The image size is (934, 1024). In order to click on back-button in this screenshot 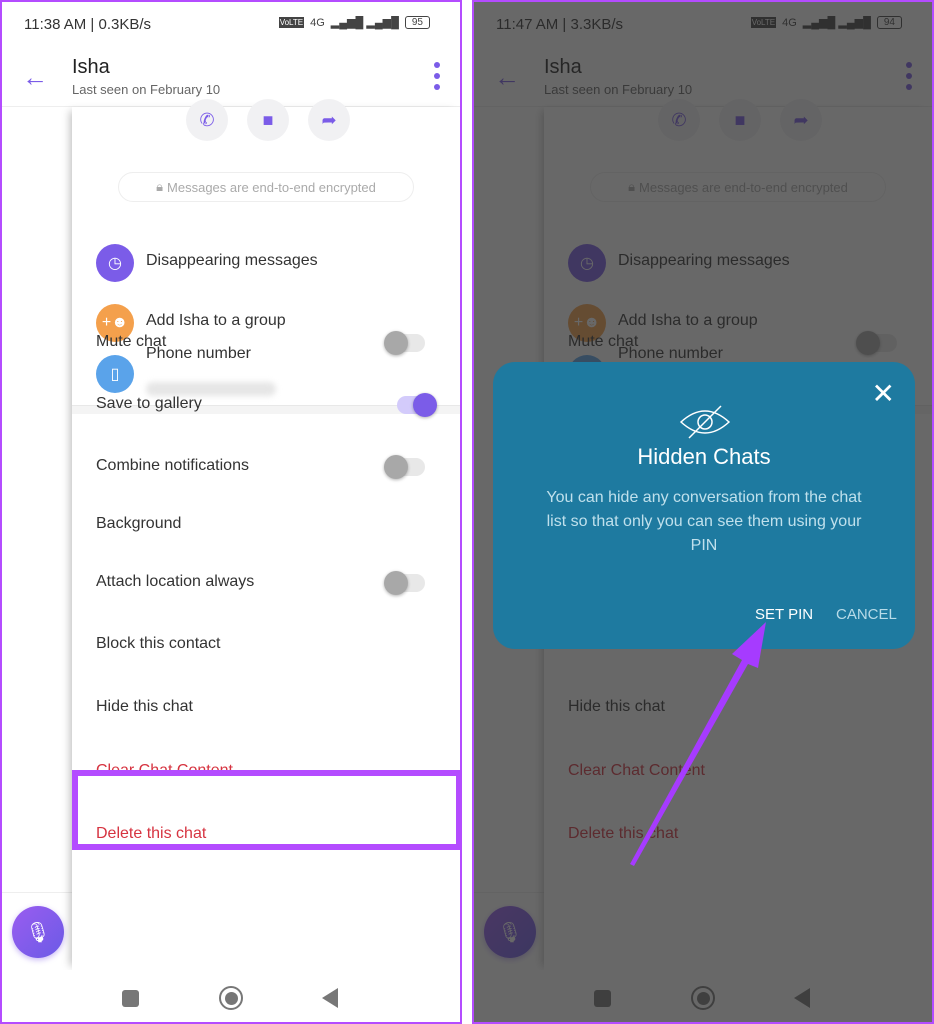, I will do `click(330, 998)`.